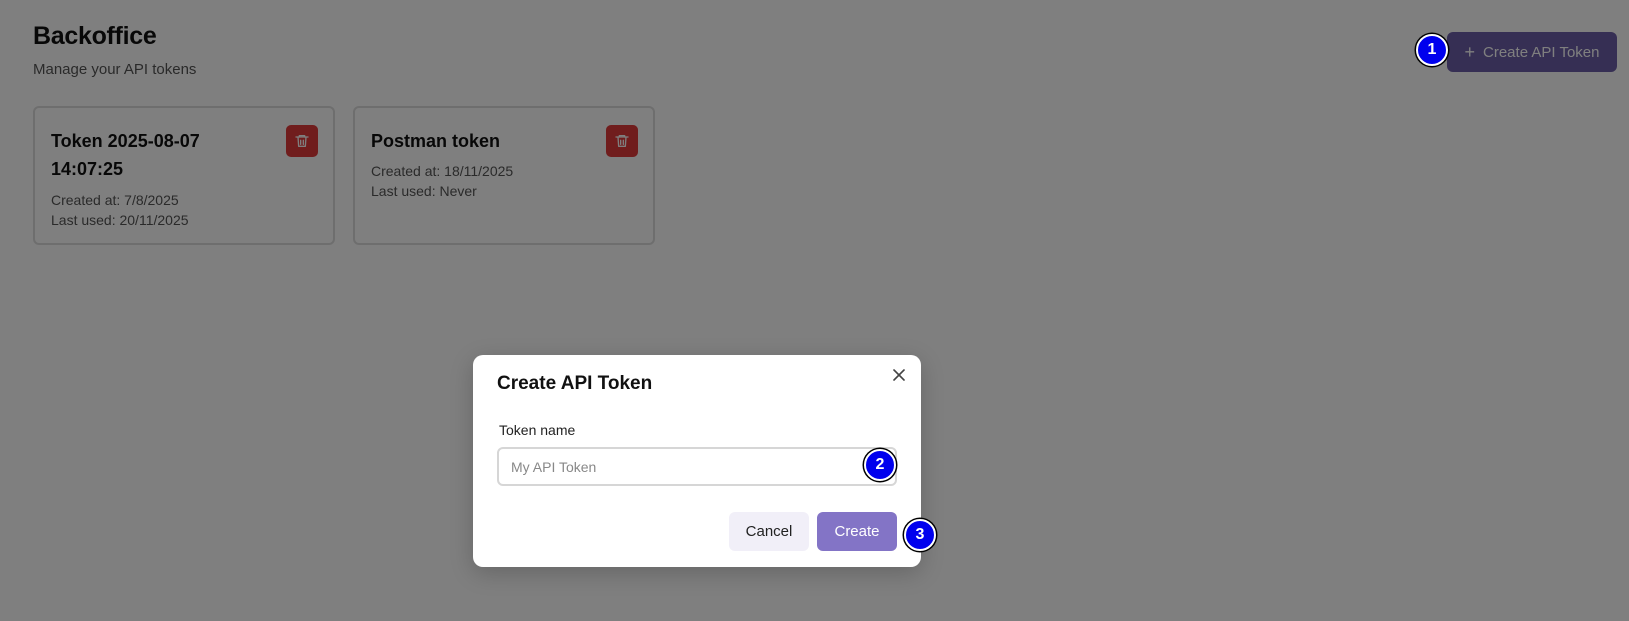  Describe the element at coordinates (697, 466) in the screenshot. I see `token-name-input` at that location.